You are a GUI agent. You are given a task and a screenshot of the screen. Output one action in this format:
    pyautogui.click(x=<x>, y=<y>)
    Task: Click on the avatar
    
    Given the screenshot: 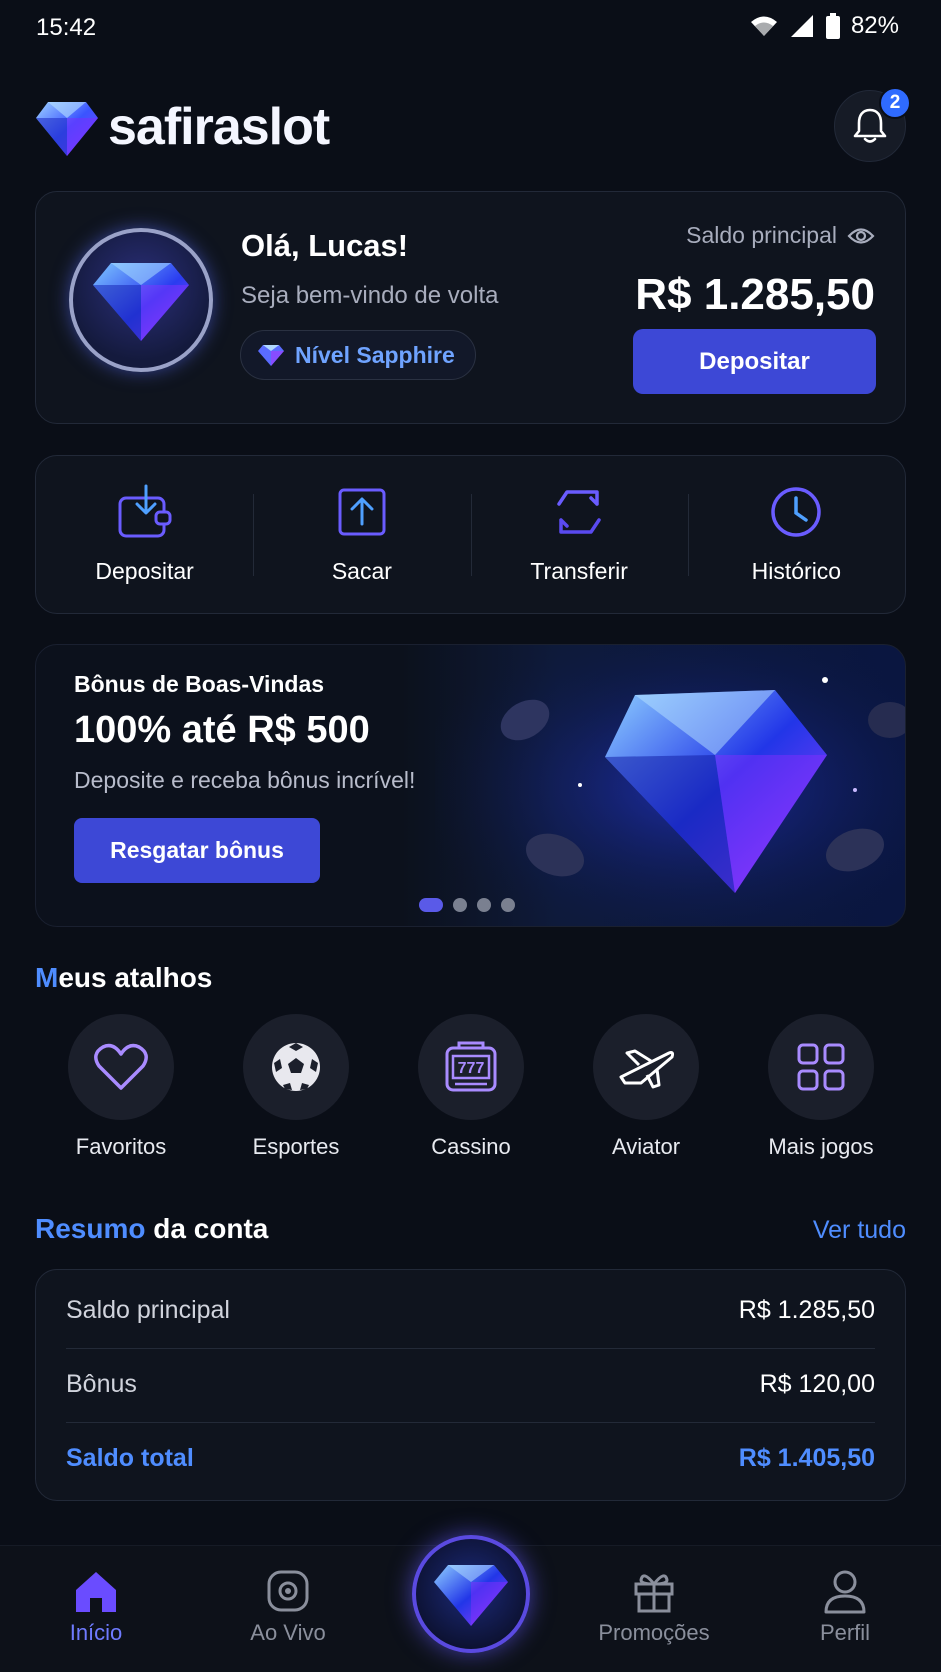 What is the action you would take?
    pyautogui.click(x=141, y=300)
    